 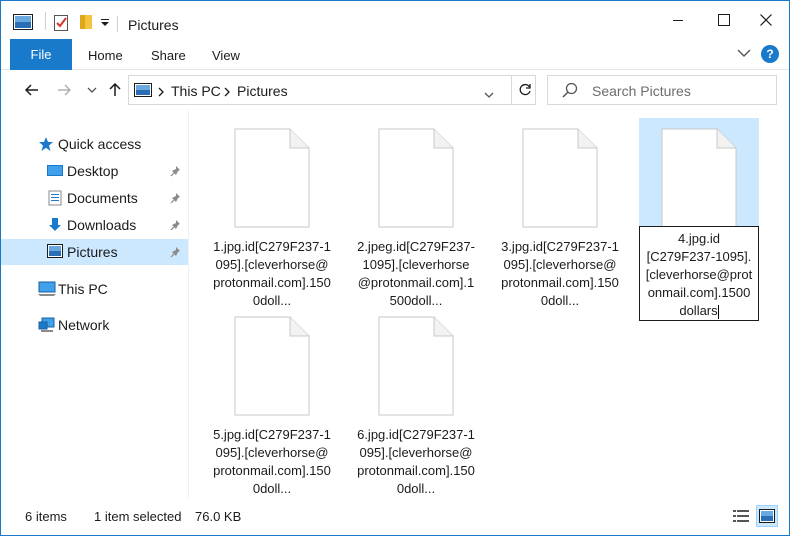 What do you see at coordinates (23, 23) in the screenshot?
I see `pictures-folder-icon` at bounding box center [23, 23].